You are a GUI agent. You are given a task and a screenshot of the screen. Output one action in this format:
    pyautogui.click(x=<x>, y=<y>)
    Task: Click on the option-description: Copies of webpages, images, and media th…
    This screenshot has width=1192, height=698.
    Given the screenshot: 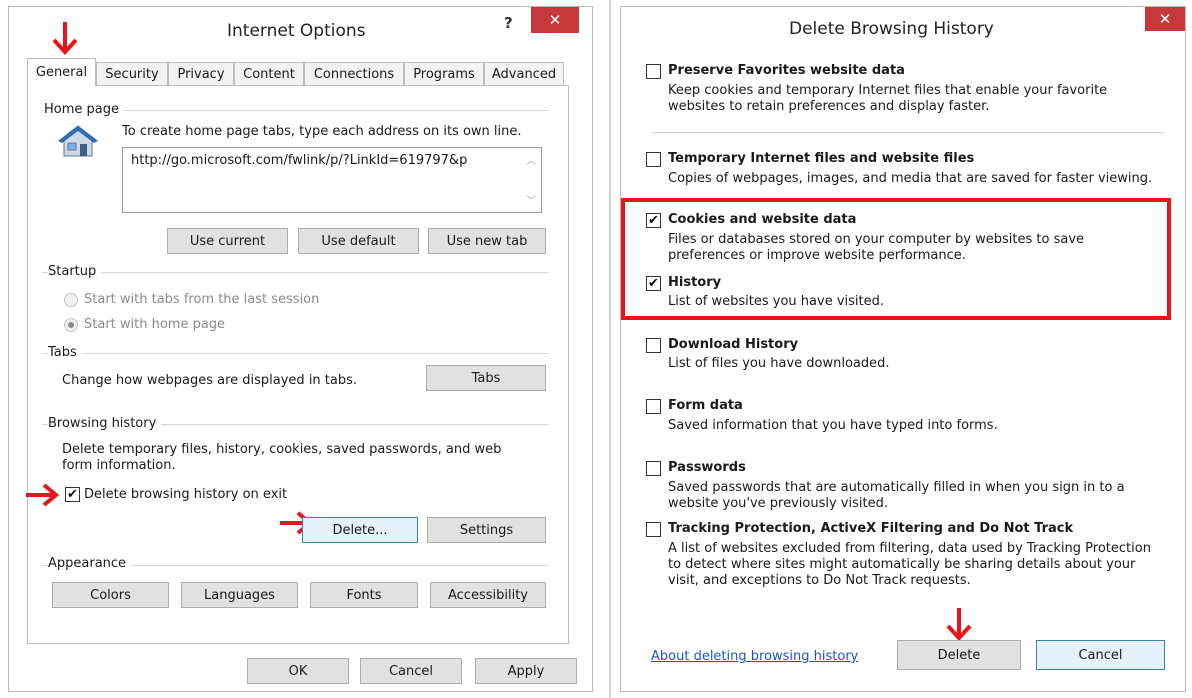 What is the action you would take?
    pyautogui.click(x=910, y=178)
    